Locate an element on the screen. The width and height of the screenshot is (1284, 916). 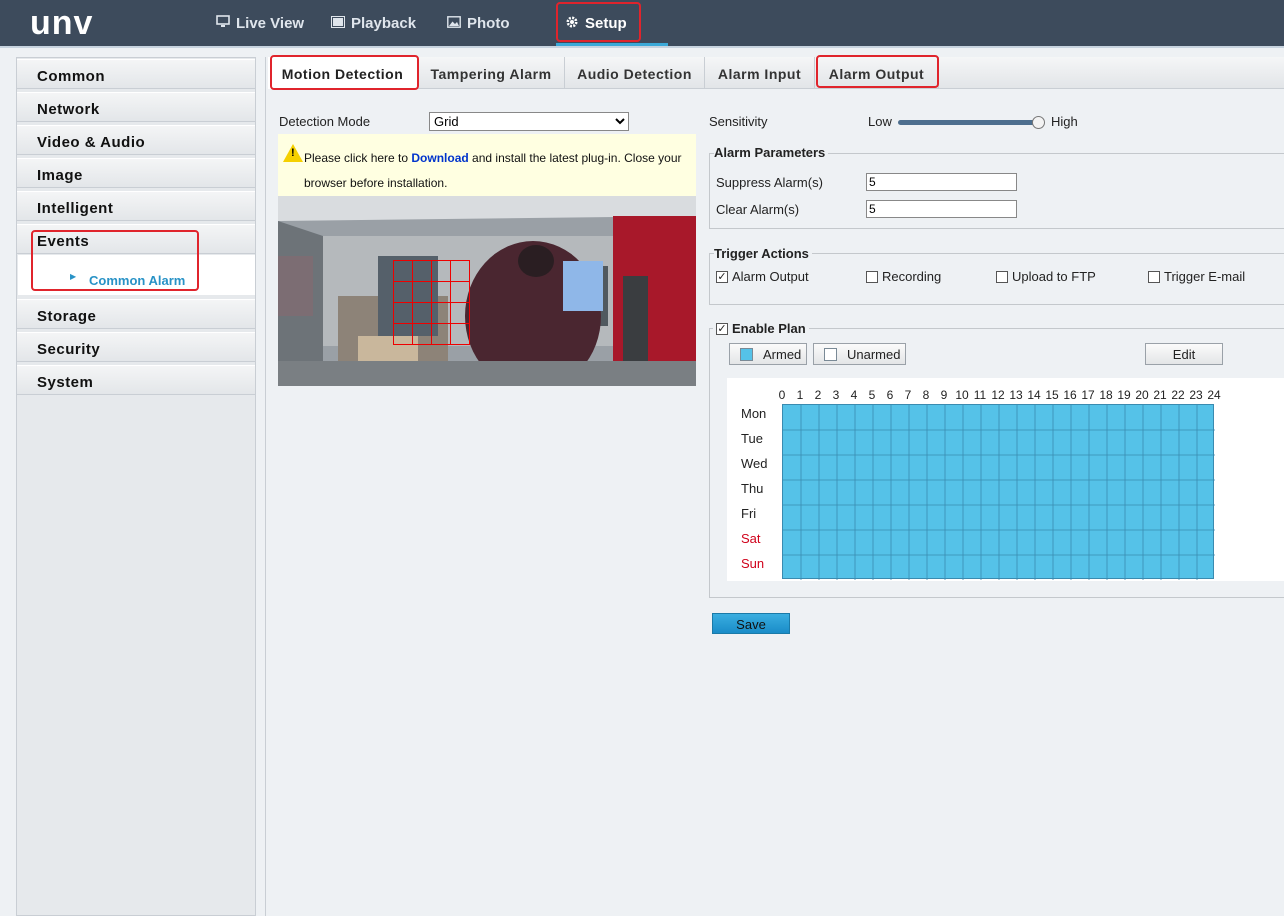
sensitivity-low-label: Low is located at coordinates (880, 121).